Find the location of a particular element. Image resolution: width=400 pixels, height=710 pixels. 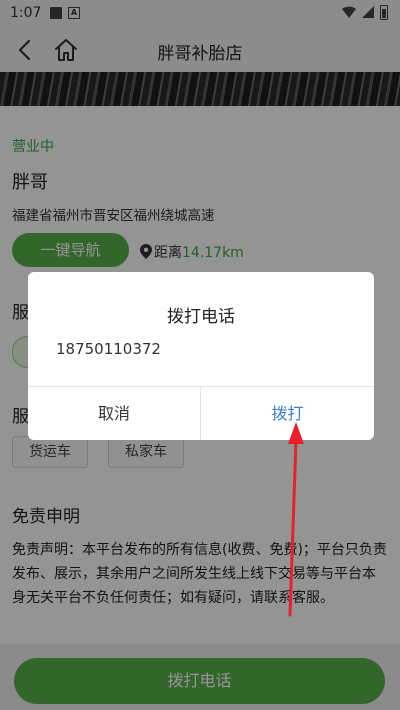

dialog-phone-number: 18750110372 is located at coordinates (108, 349).